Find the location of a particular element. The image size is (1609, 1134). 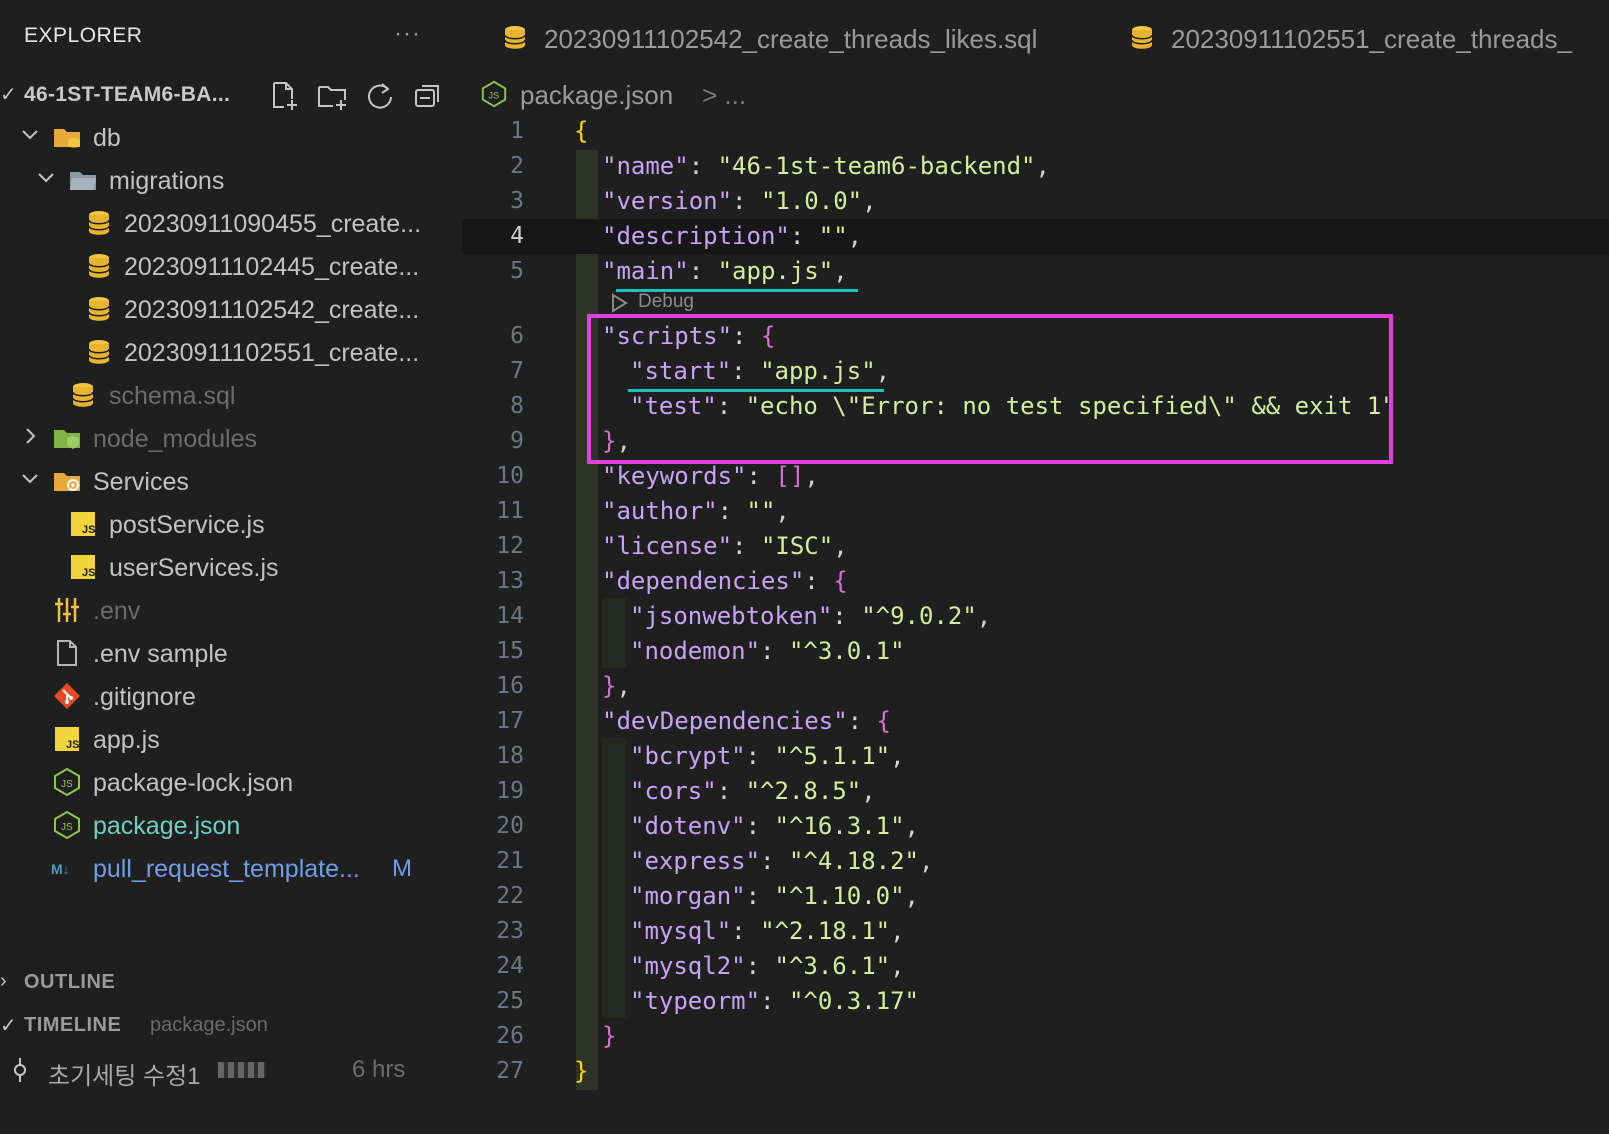

tree-item-post-service: JS postService.js is located at coordinates (231, 524).